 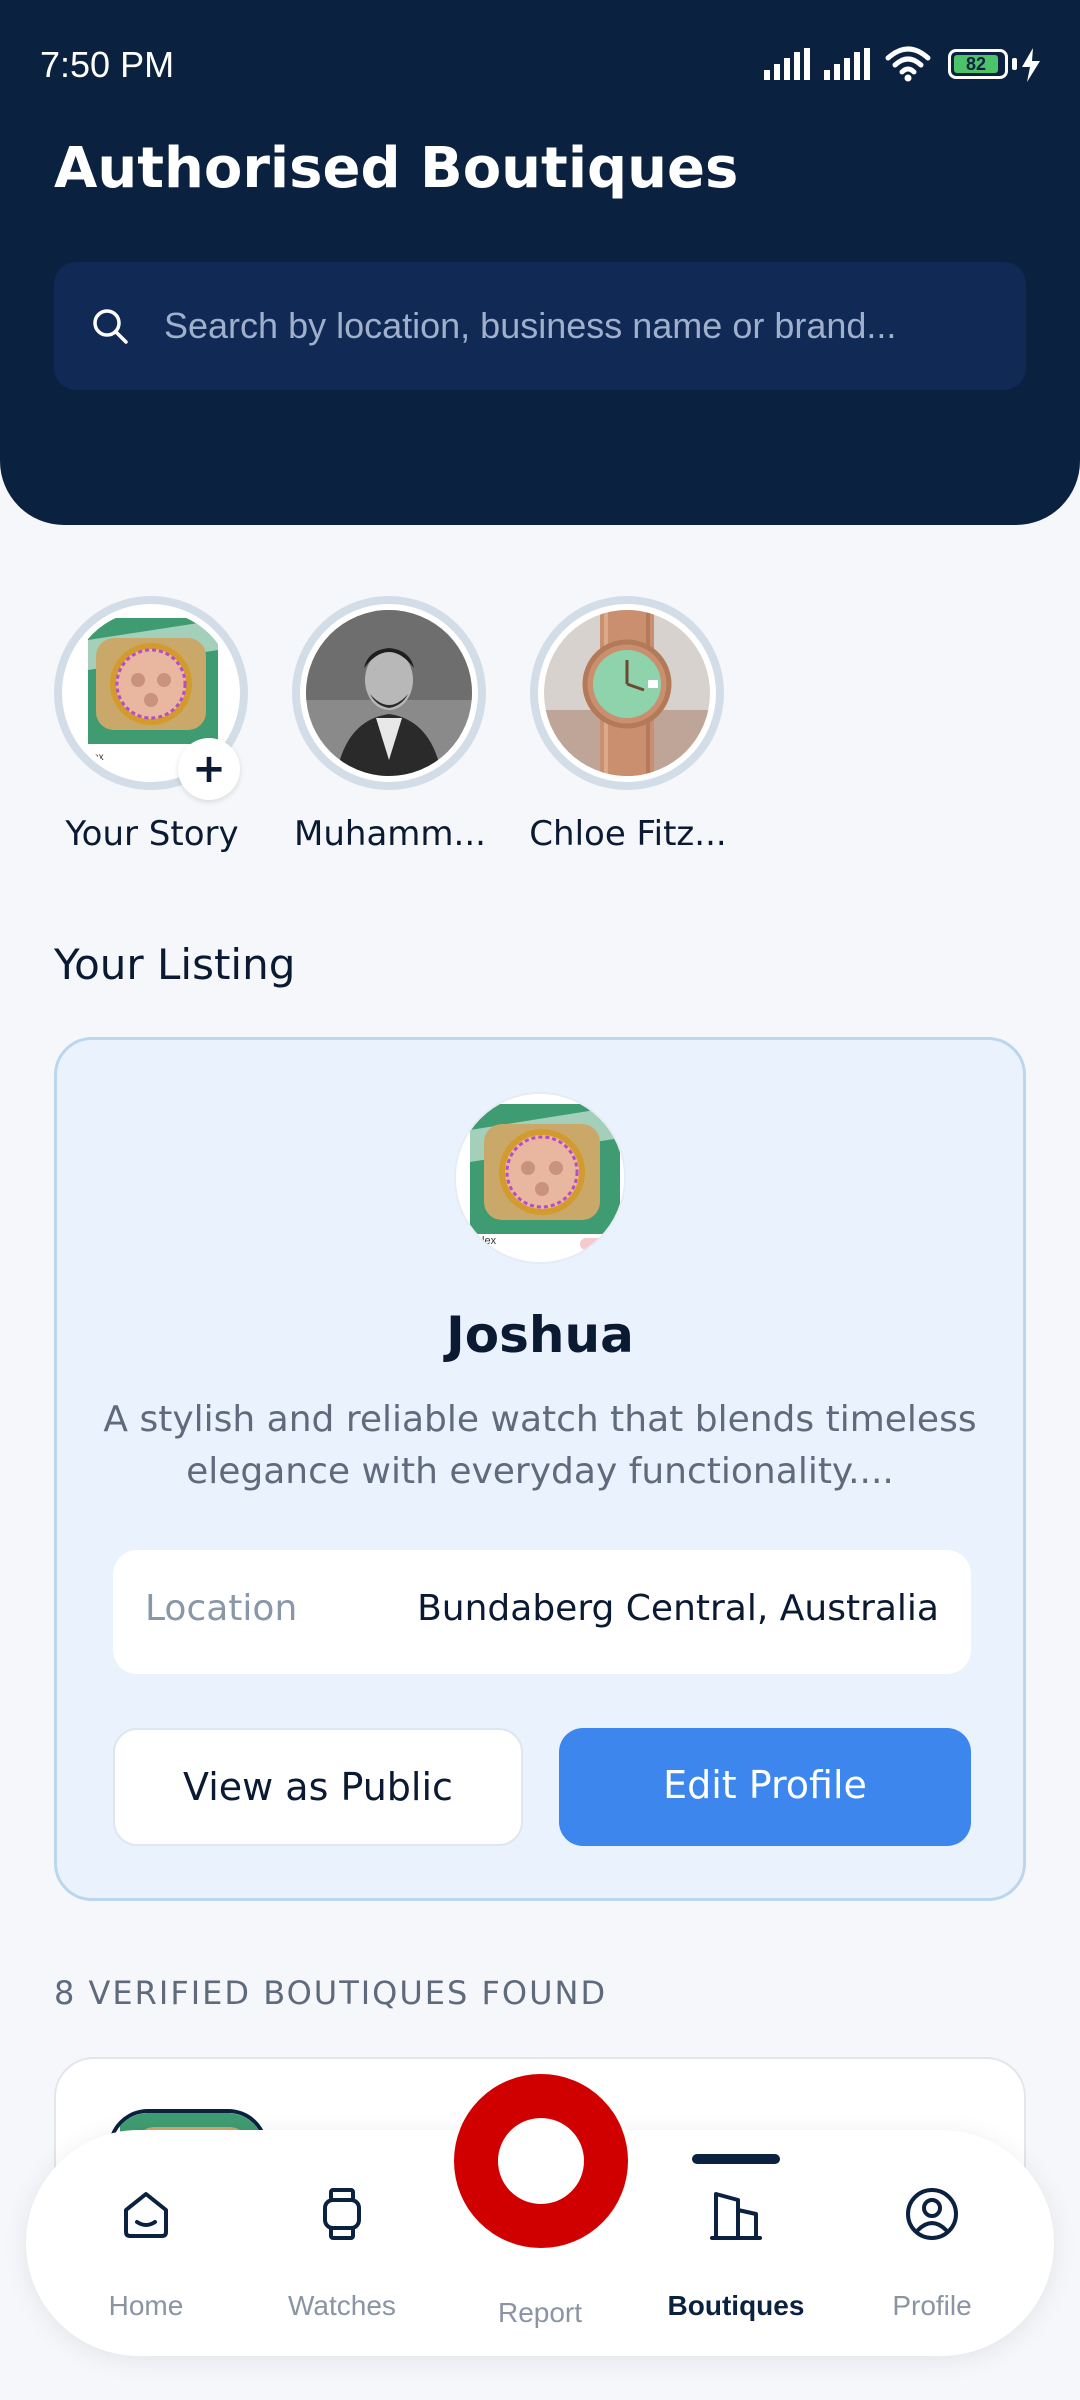 What do you see at coordinates (540, 1178) in the screenshot?
I see `listing-avatar: Rolex` at bounding box center [540, 1178].